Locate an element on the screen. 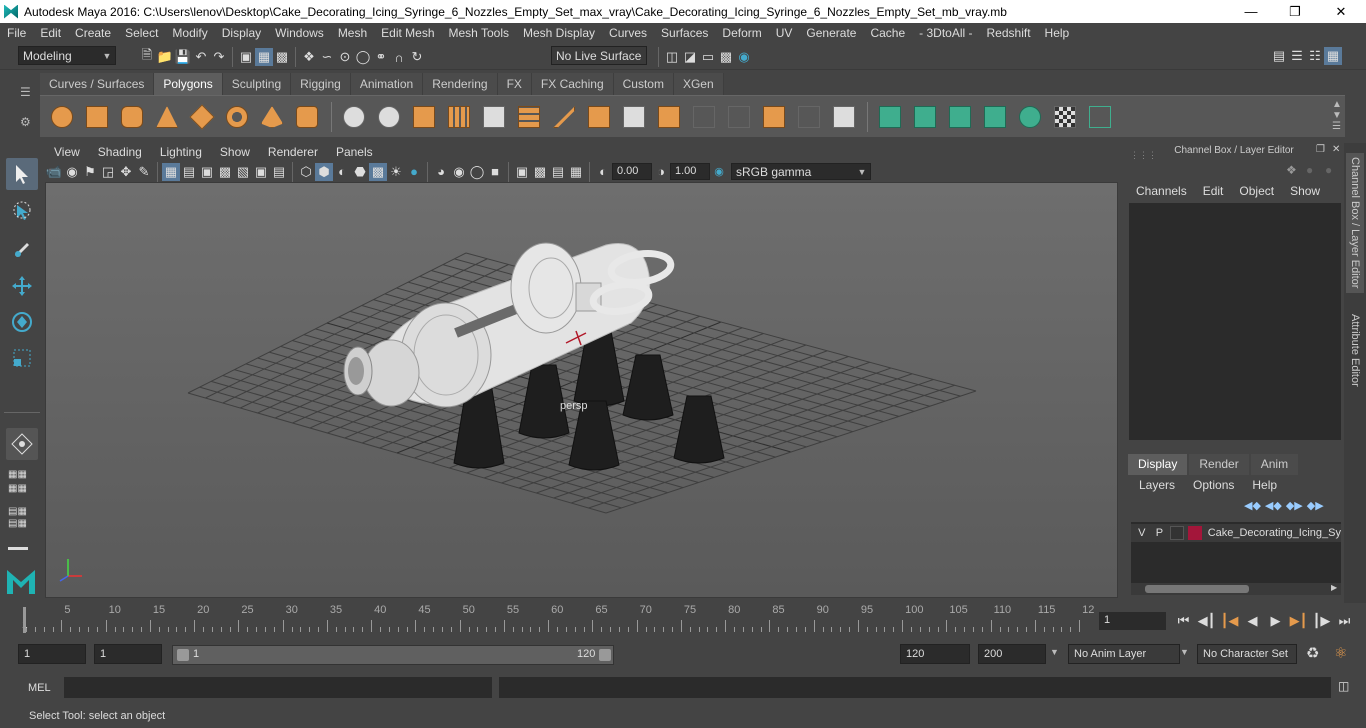 This screenshot has width=1366, height=728. viewport-menu-view: View is located at coordinates (67, 152).